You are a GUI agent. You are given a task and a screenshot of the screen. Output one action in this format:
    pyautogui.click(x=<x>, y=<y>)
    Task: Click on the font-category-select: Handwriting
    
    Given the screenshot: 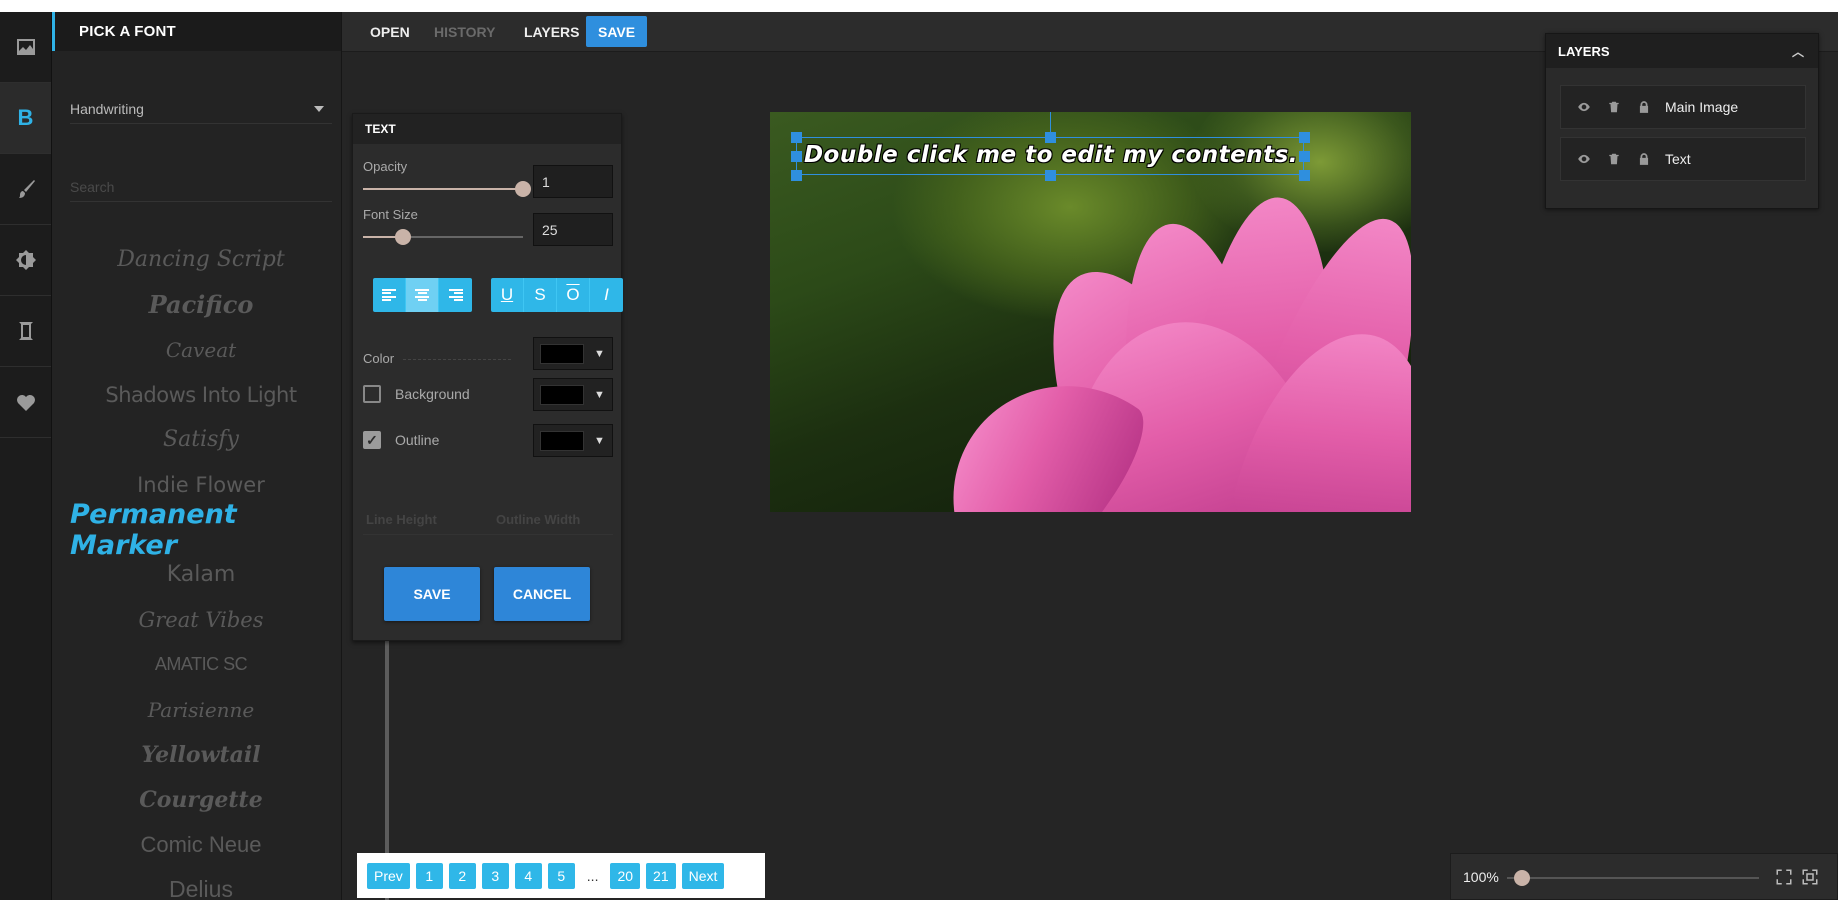 What is the action you would take?
    pyautogui.click(x=201, y=109)
    